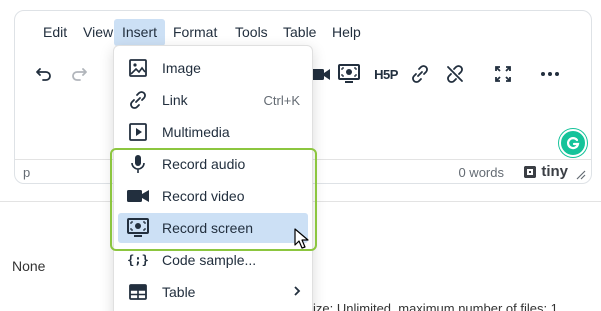 This screenshot has height=311, width=601. What do you see at coordinates (213, 68) in the screenshot?
I see `menu-item-image: Image` at bounding box center [213, 68].